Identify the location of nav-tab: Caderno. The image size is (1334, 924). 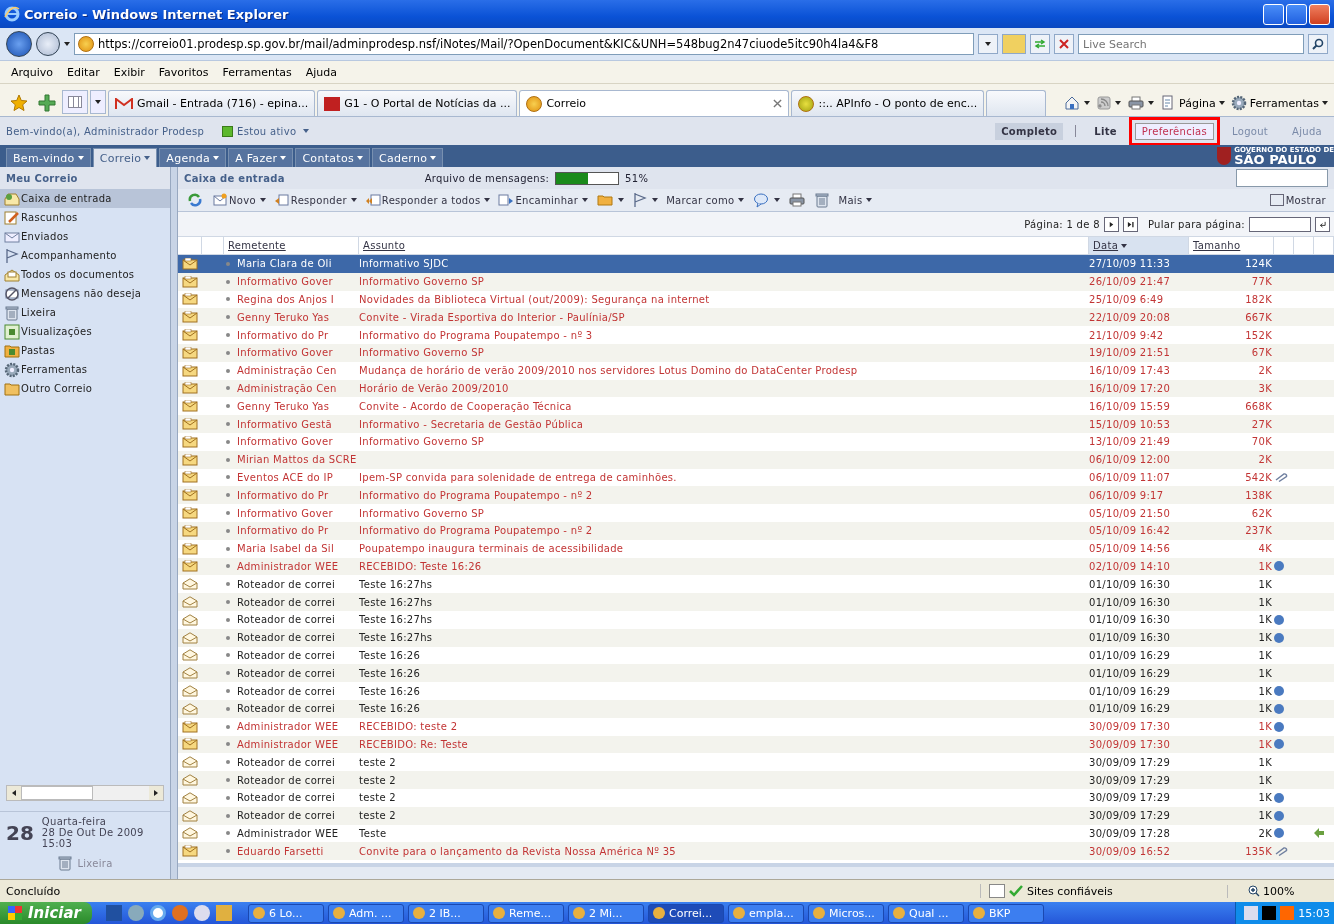
(408, 157).